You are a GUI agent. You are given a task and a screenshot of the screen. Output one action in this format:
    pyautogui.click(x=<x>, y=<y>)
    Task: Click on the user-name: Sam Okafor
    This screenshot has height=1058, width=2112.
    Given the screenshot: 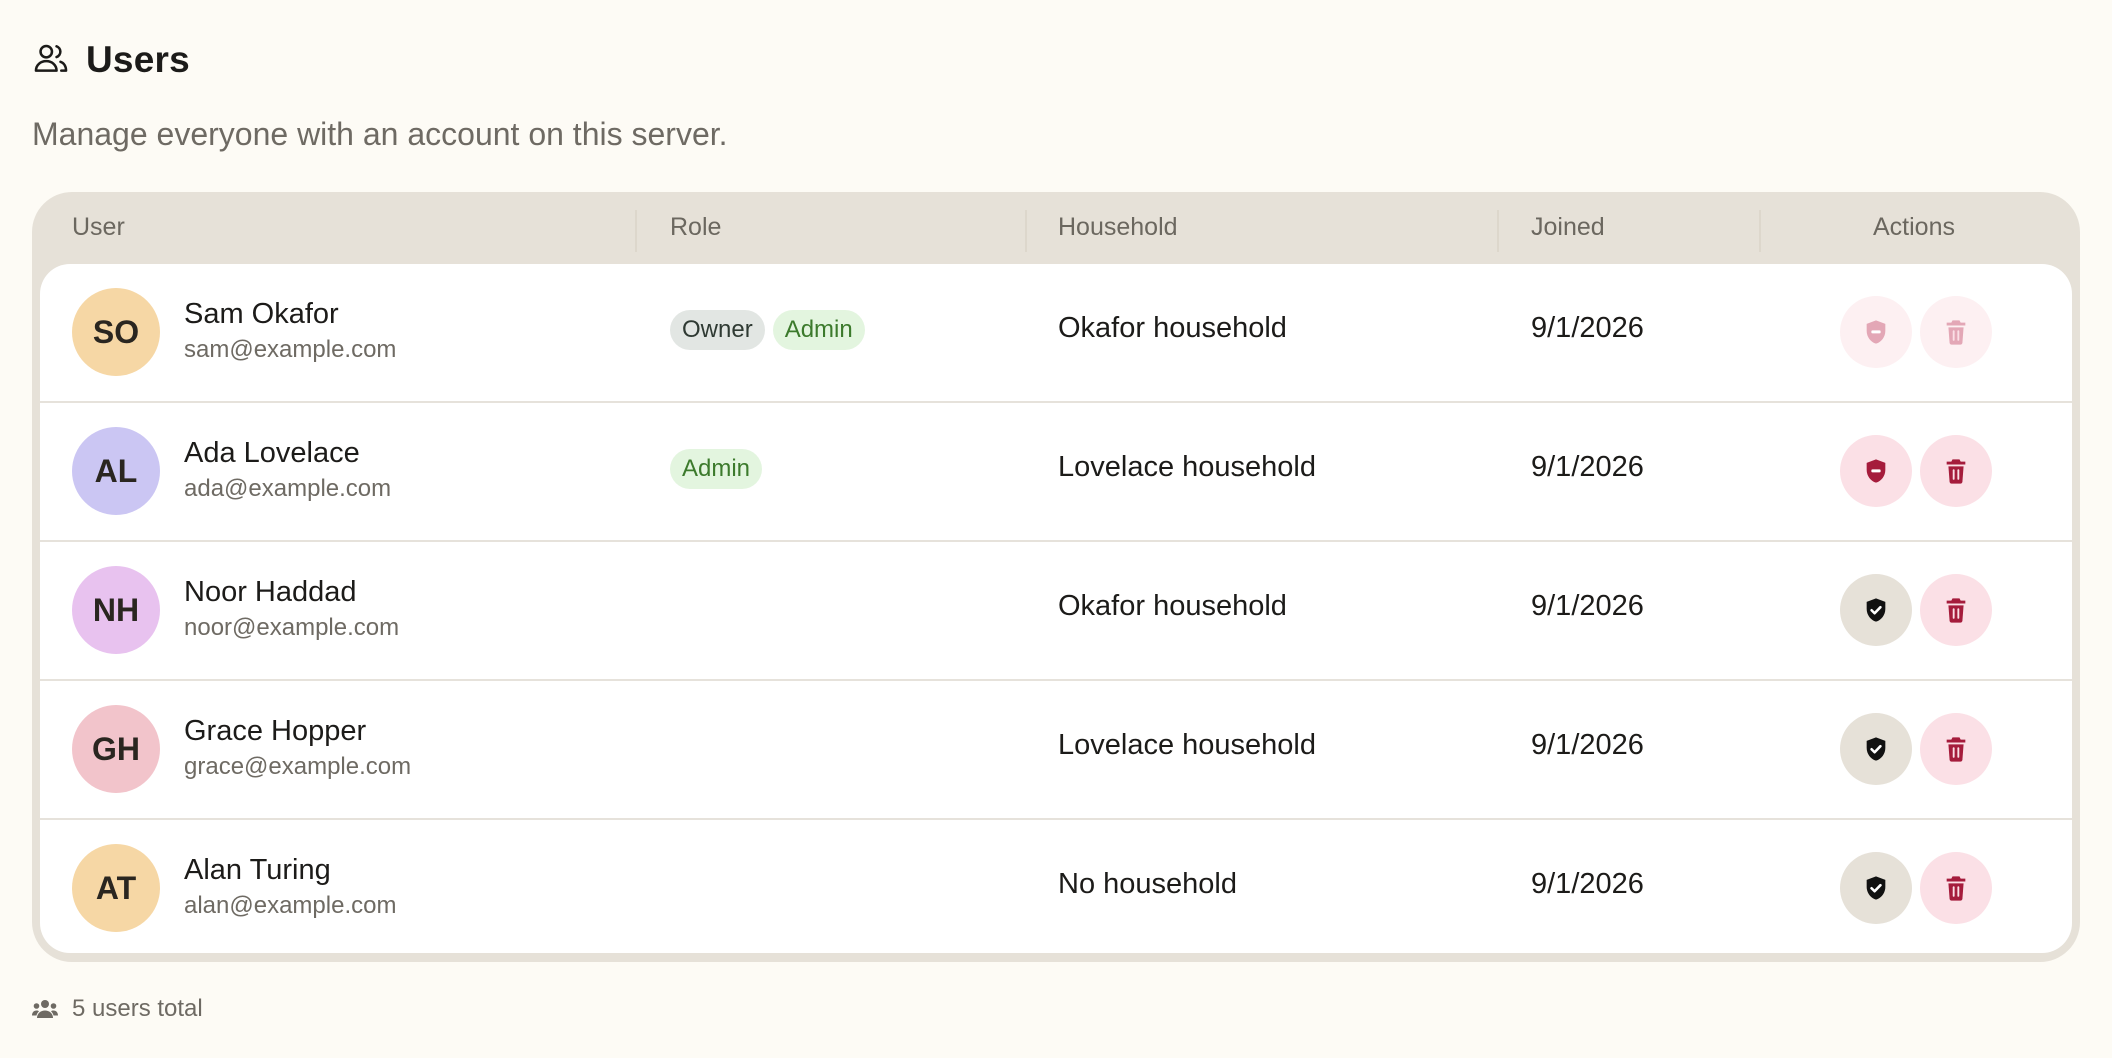 What is the action you would take?
    pyautogui.click(x=261, y=314)
    